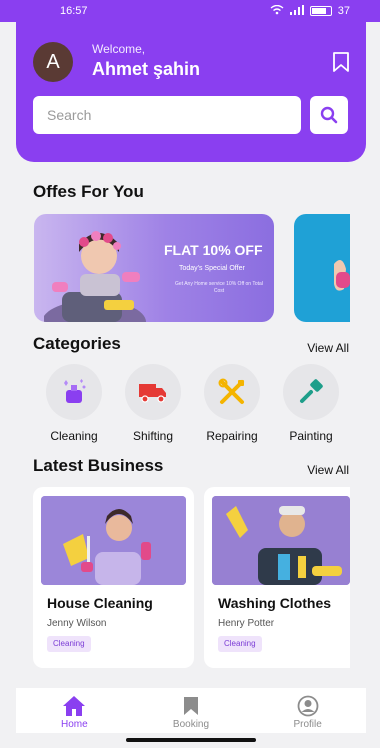 The width and height of the screenshot is (380, 748). I want to click on search-input, so click(167, 115).